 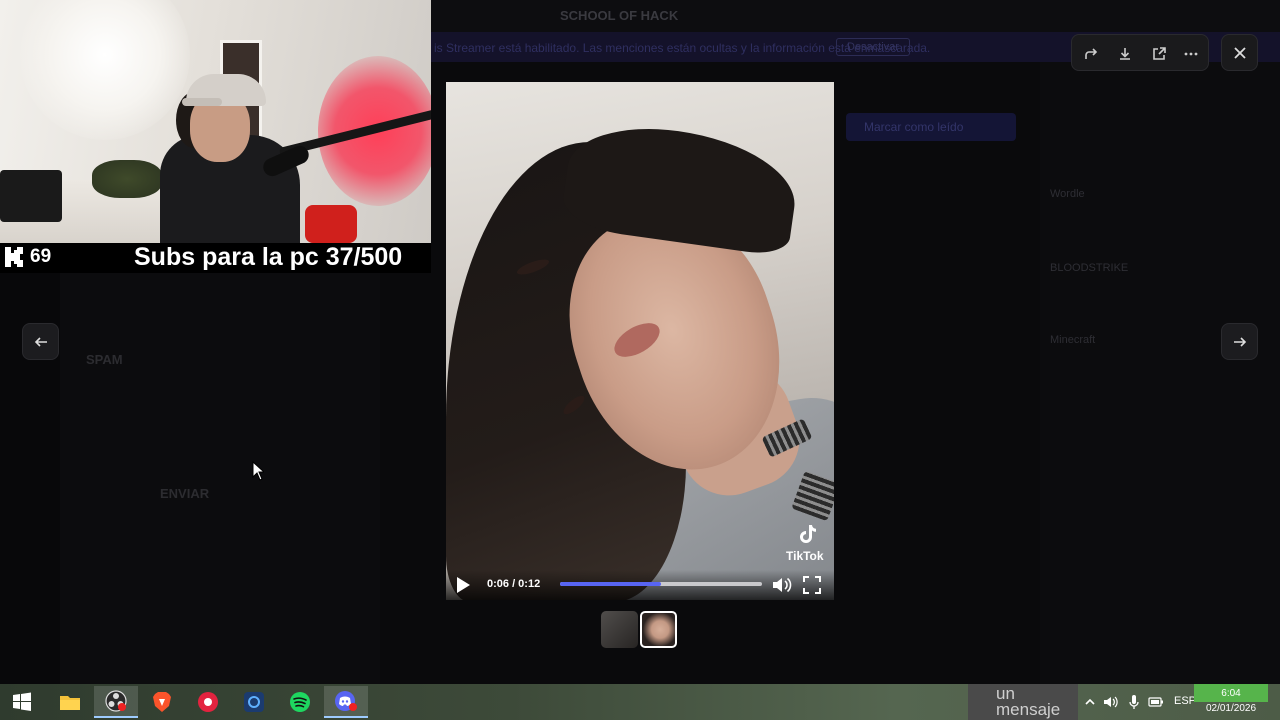 What do you see at coordinates (873, 47) in the screenshot?
I see `banner-disable-button: Desactivar` at bounding box center [873, 47].